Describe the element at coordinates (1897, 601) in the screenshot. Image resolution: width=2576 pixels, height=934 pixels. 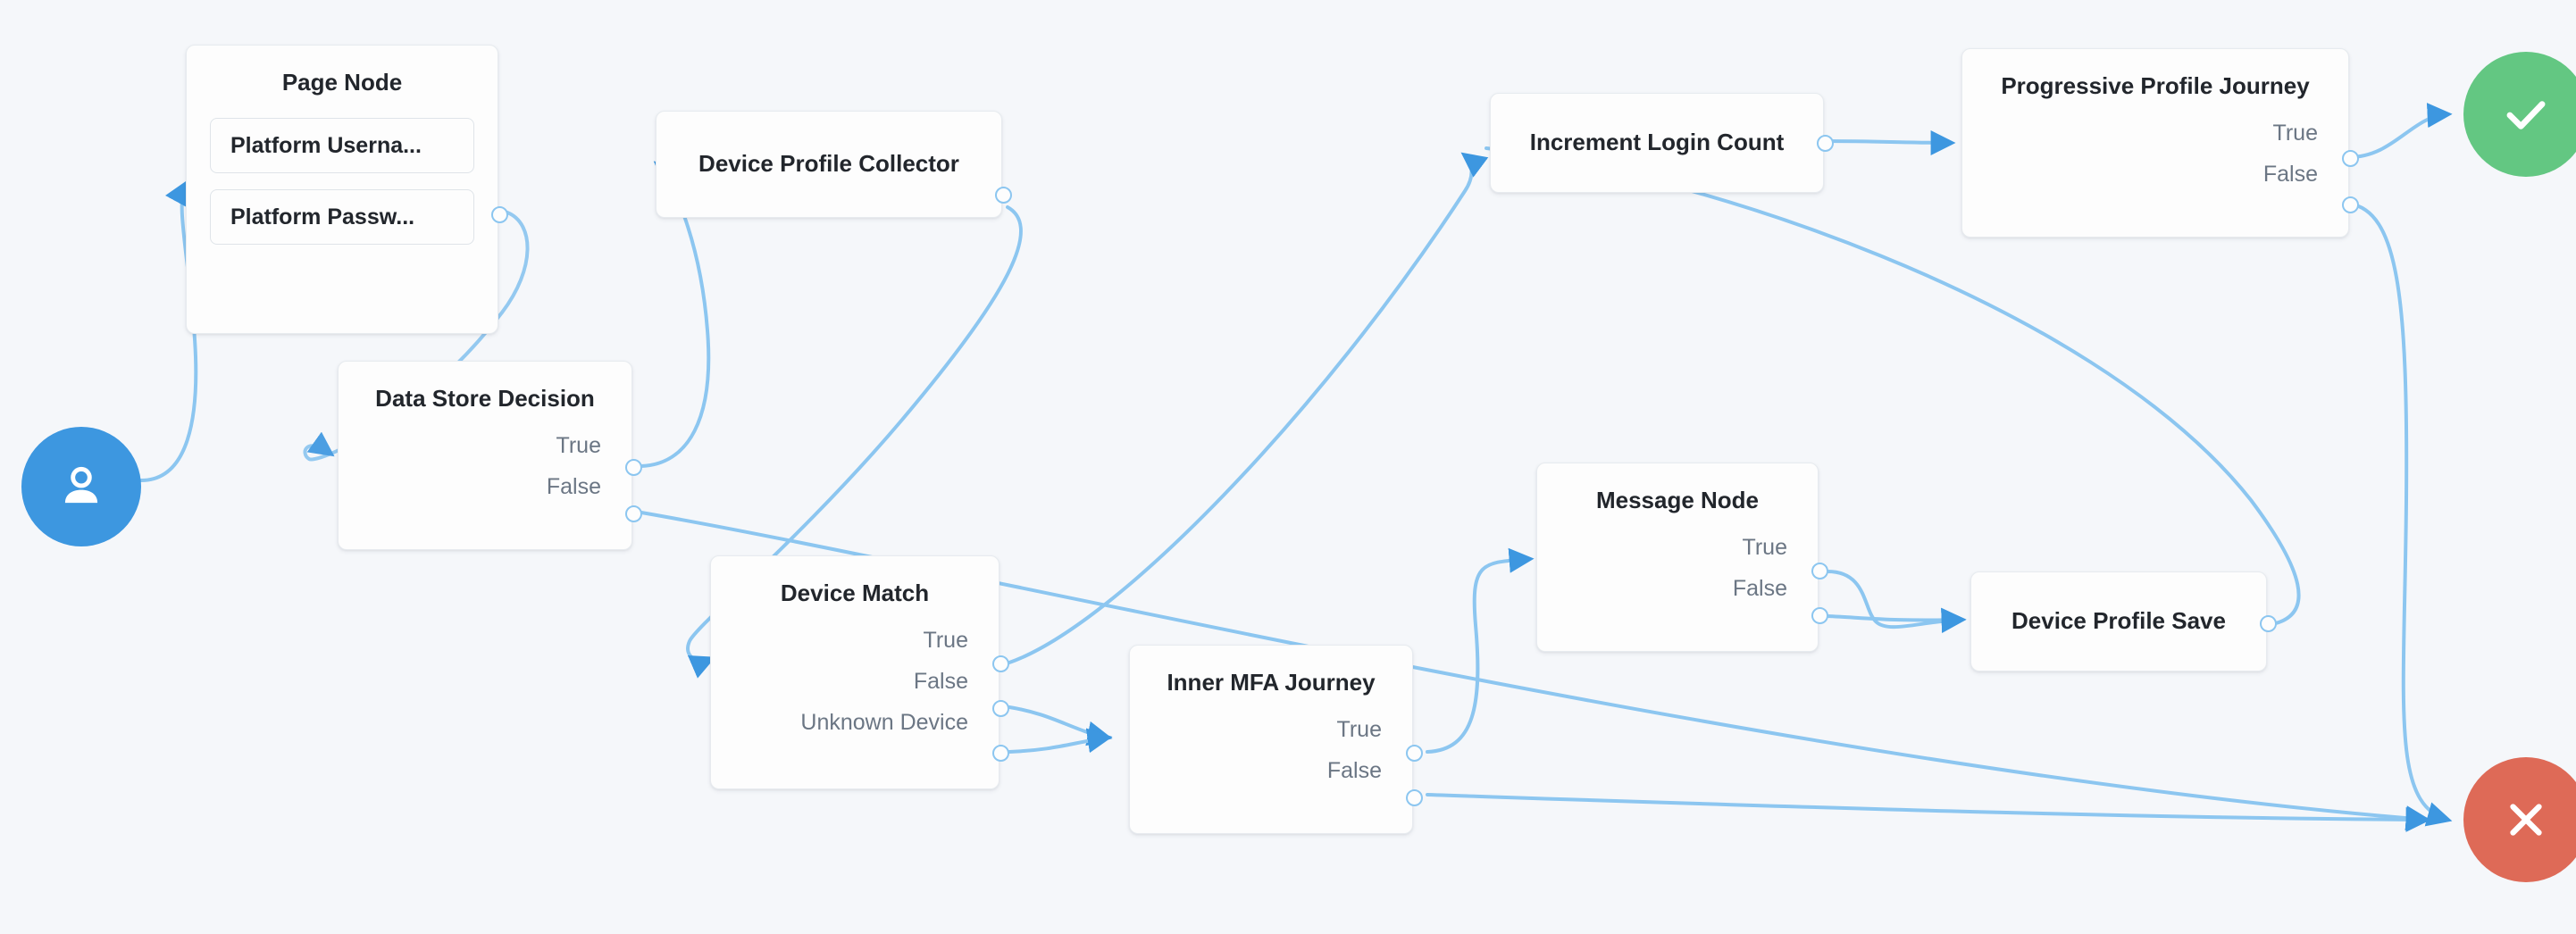
I see `edge-message-node-true-to-device-profile-save` at that location.